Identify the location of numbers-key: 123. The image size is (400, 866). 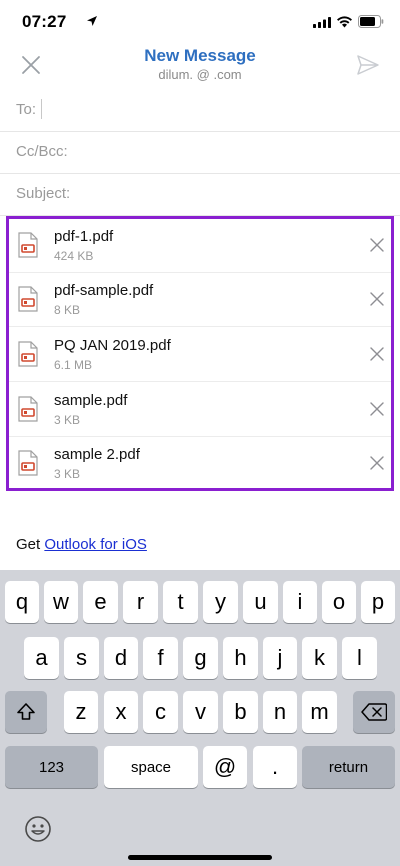
(51, 767).